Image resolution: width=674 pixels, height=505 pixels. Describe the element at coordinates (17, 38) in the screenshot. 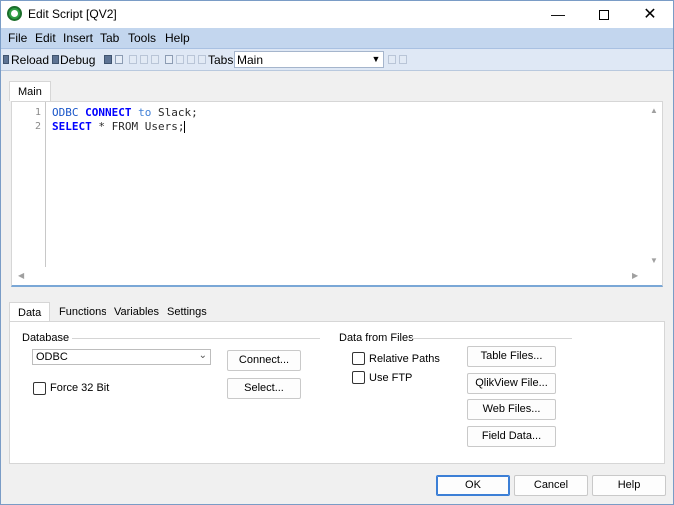

I see `menu-file: File` at that location.